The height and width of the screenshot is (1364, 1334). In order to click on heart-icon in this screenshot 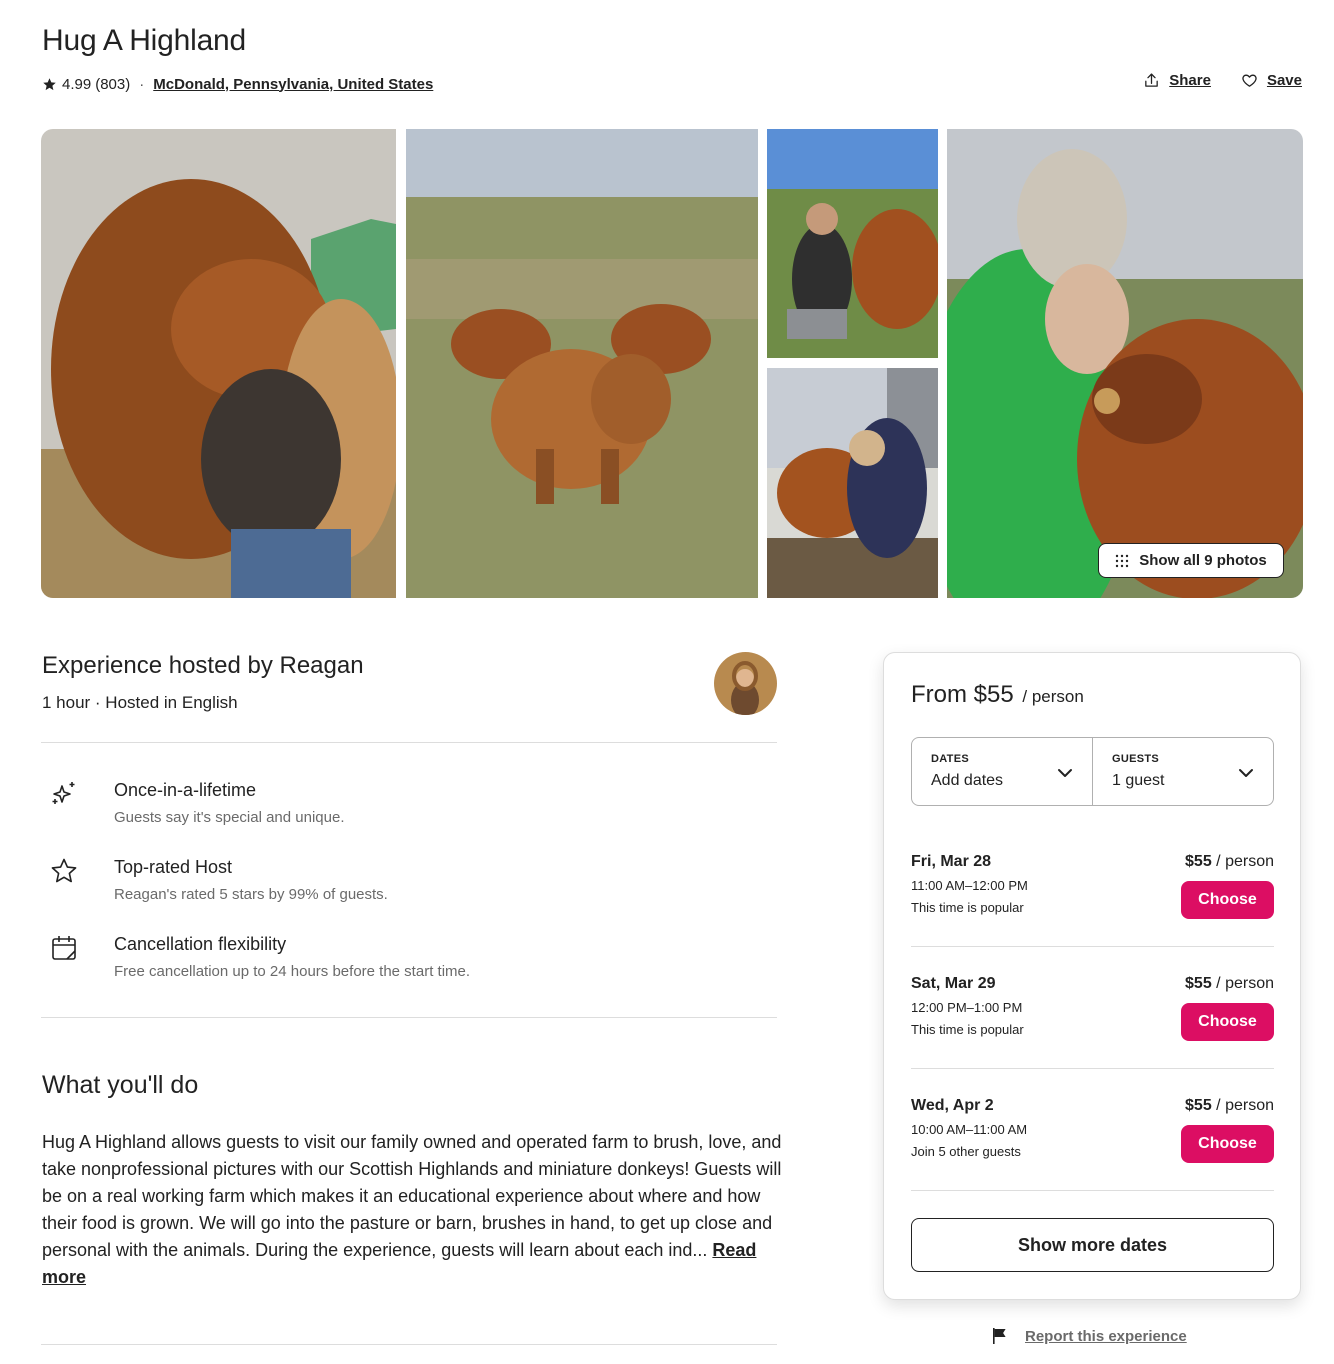, I will do `click(1249, 80)`.